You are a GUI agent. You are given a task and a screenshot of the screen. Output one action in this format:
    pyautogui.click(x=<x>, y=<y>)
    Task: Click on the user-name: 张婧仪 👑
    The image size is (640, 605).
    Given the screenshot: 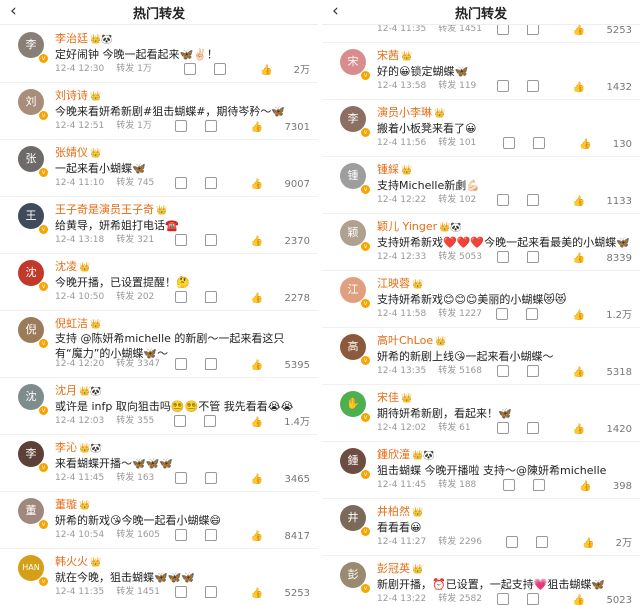 What is the action you would take?
    pyautogui.click(x=78, y=152)
    